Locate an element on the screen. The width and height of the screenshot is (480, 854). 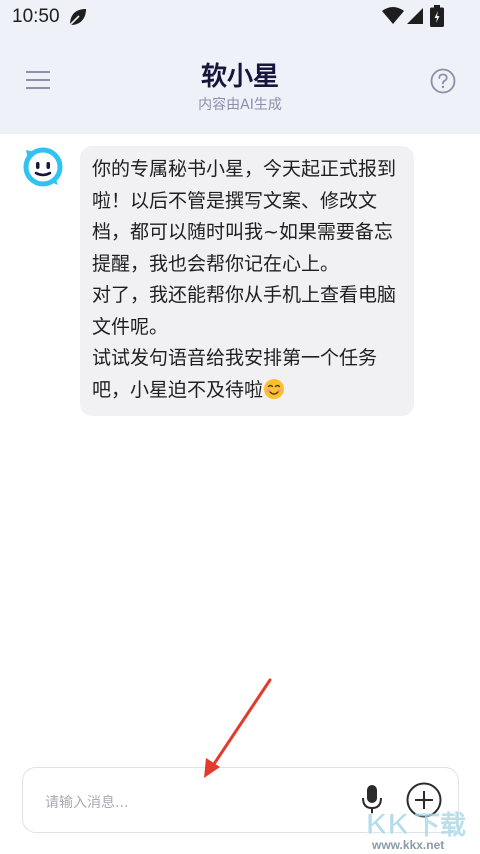
svg-text: KK is located at coordinates (388, 824).